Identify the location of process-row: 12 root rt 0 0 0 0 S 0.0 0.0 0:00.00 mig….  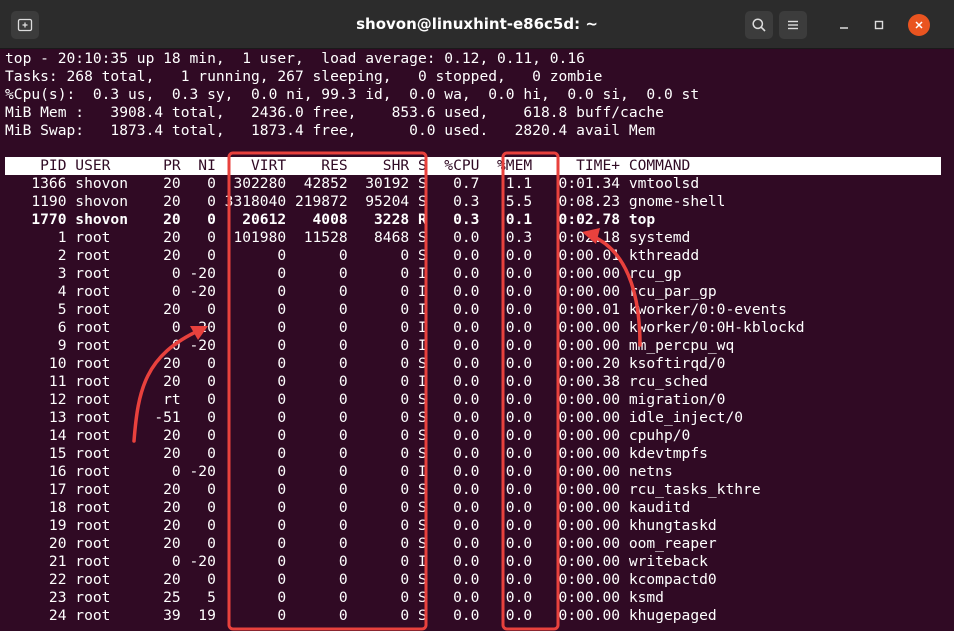
(365, 399).